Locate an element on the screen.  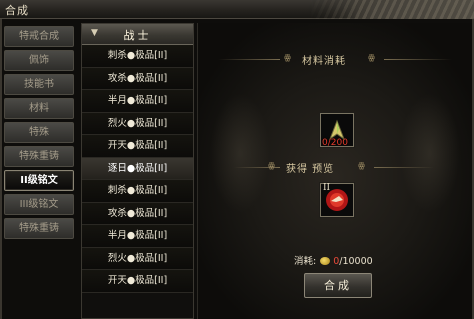
recipe-group-label: 战士 is located at coordinates (137, 35).